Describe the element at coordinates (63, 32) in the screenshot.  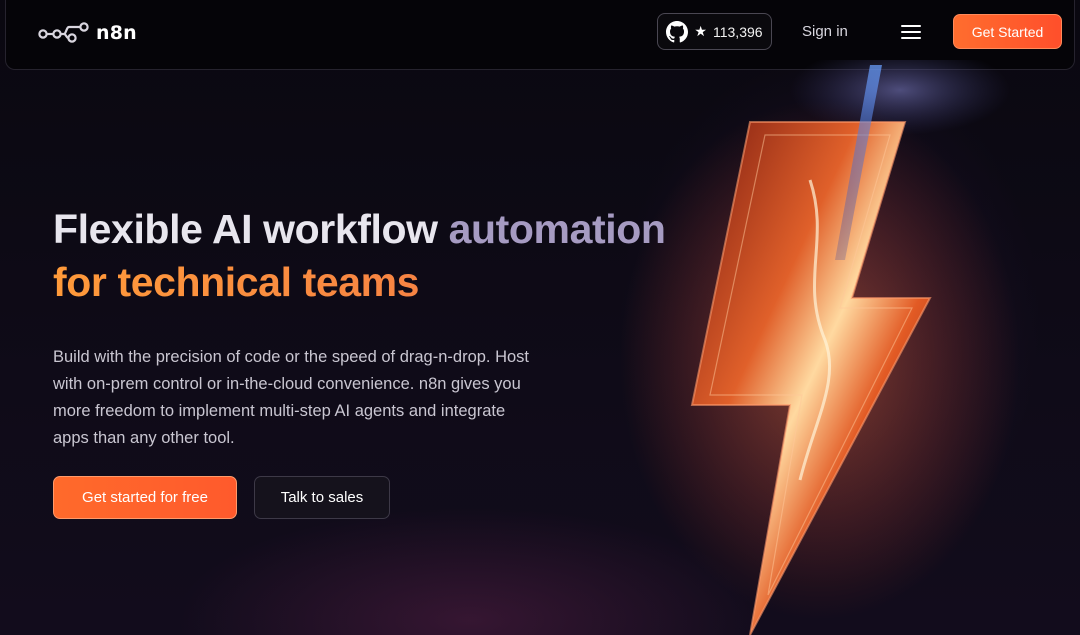
I see `n8n-logo-icon` at that location.